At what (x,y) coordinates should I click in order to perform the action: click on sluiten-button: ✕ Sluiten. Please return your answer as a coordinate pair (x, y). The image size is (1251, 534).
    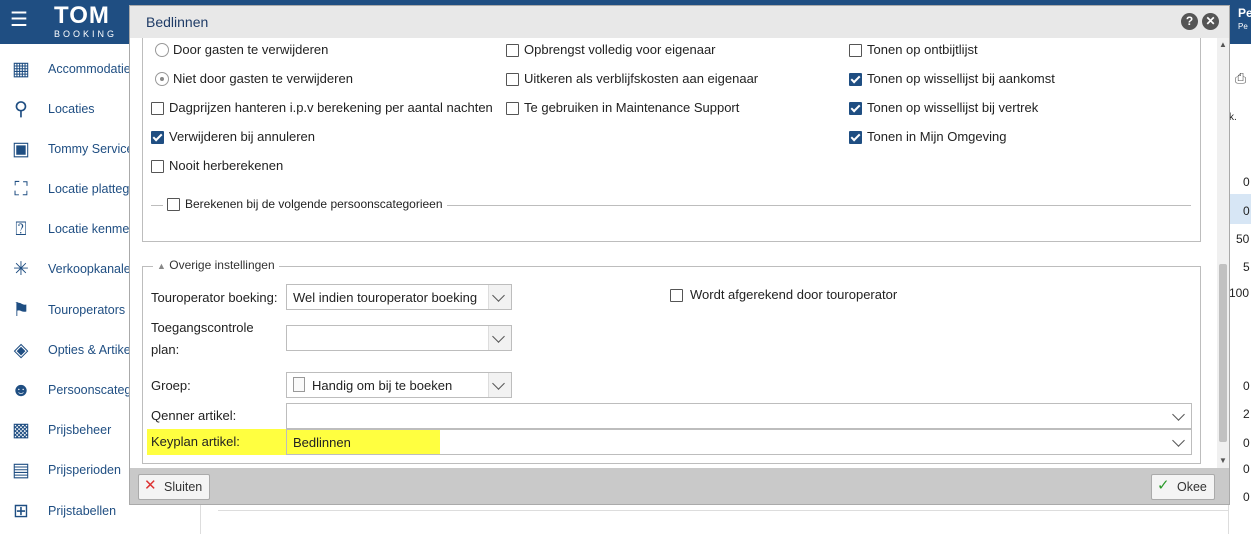
    Looking at the image, I should click on (174, 487).